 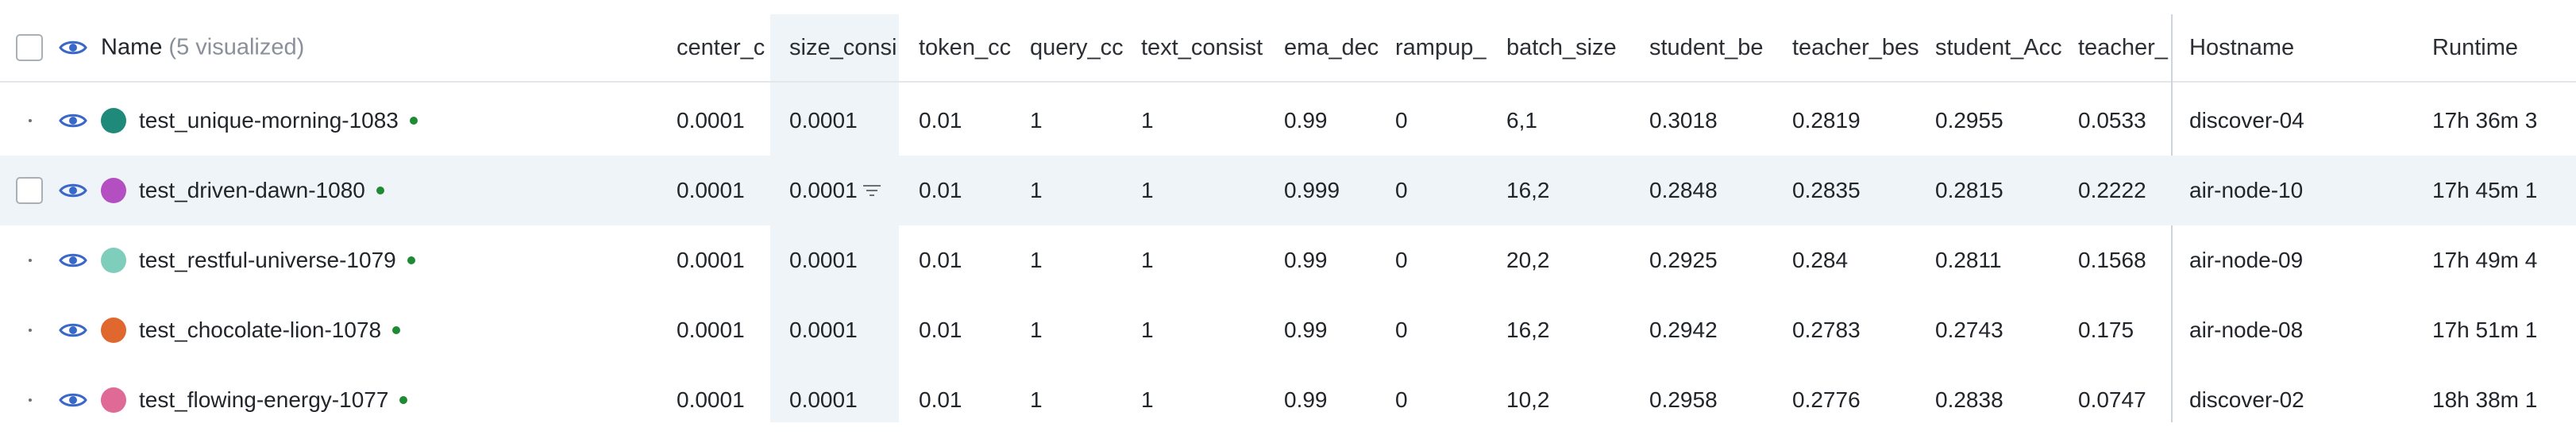 I want to click on run-name: test_chocolate-lion-1078, so click(x=270, y=330).